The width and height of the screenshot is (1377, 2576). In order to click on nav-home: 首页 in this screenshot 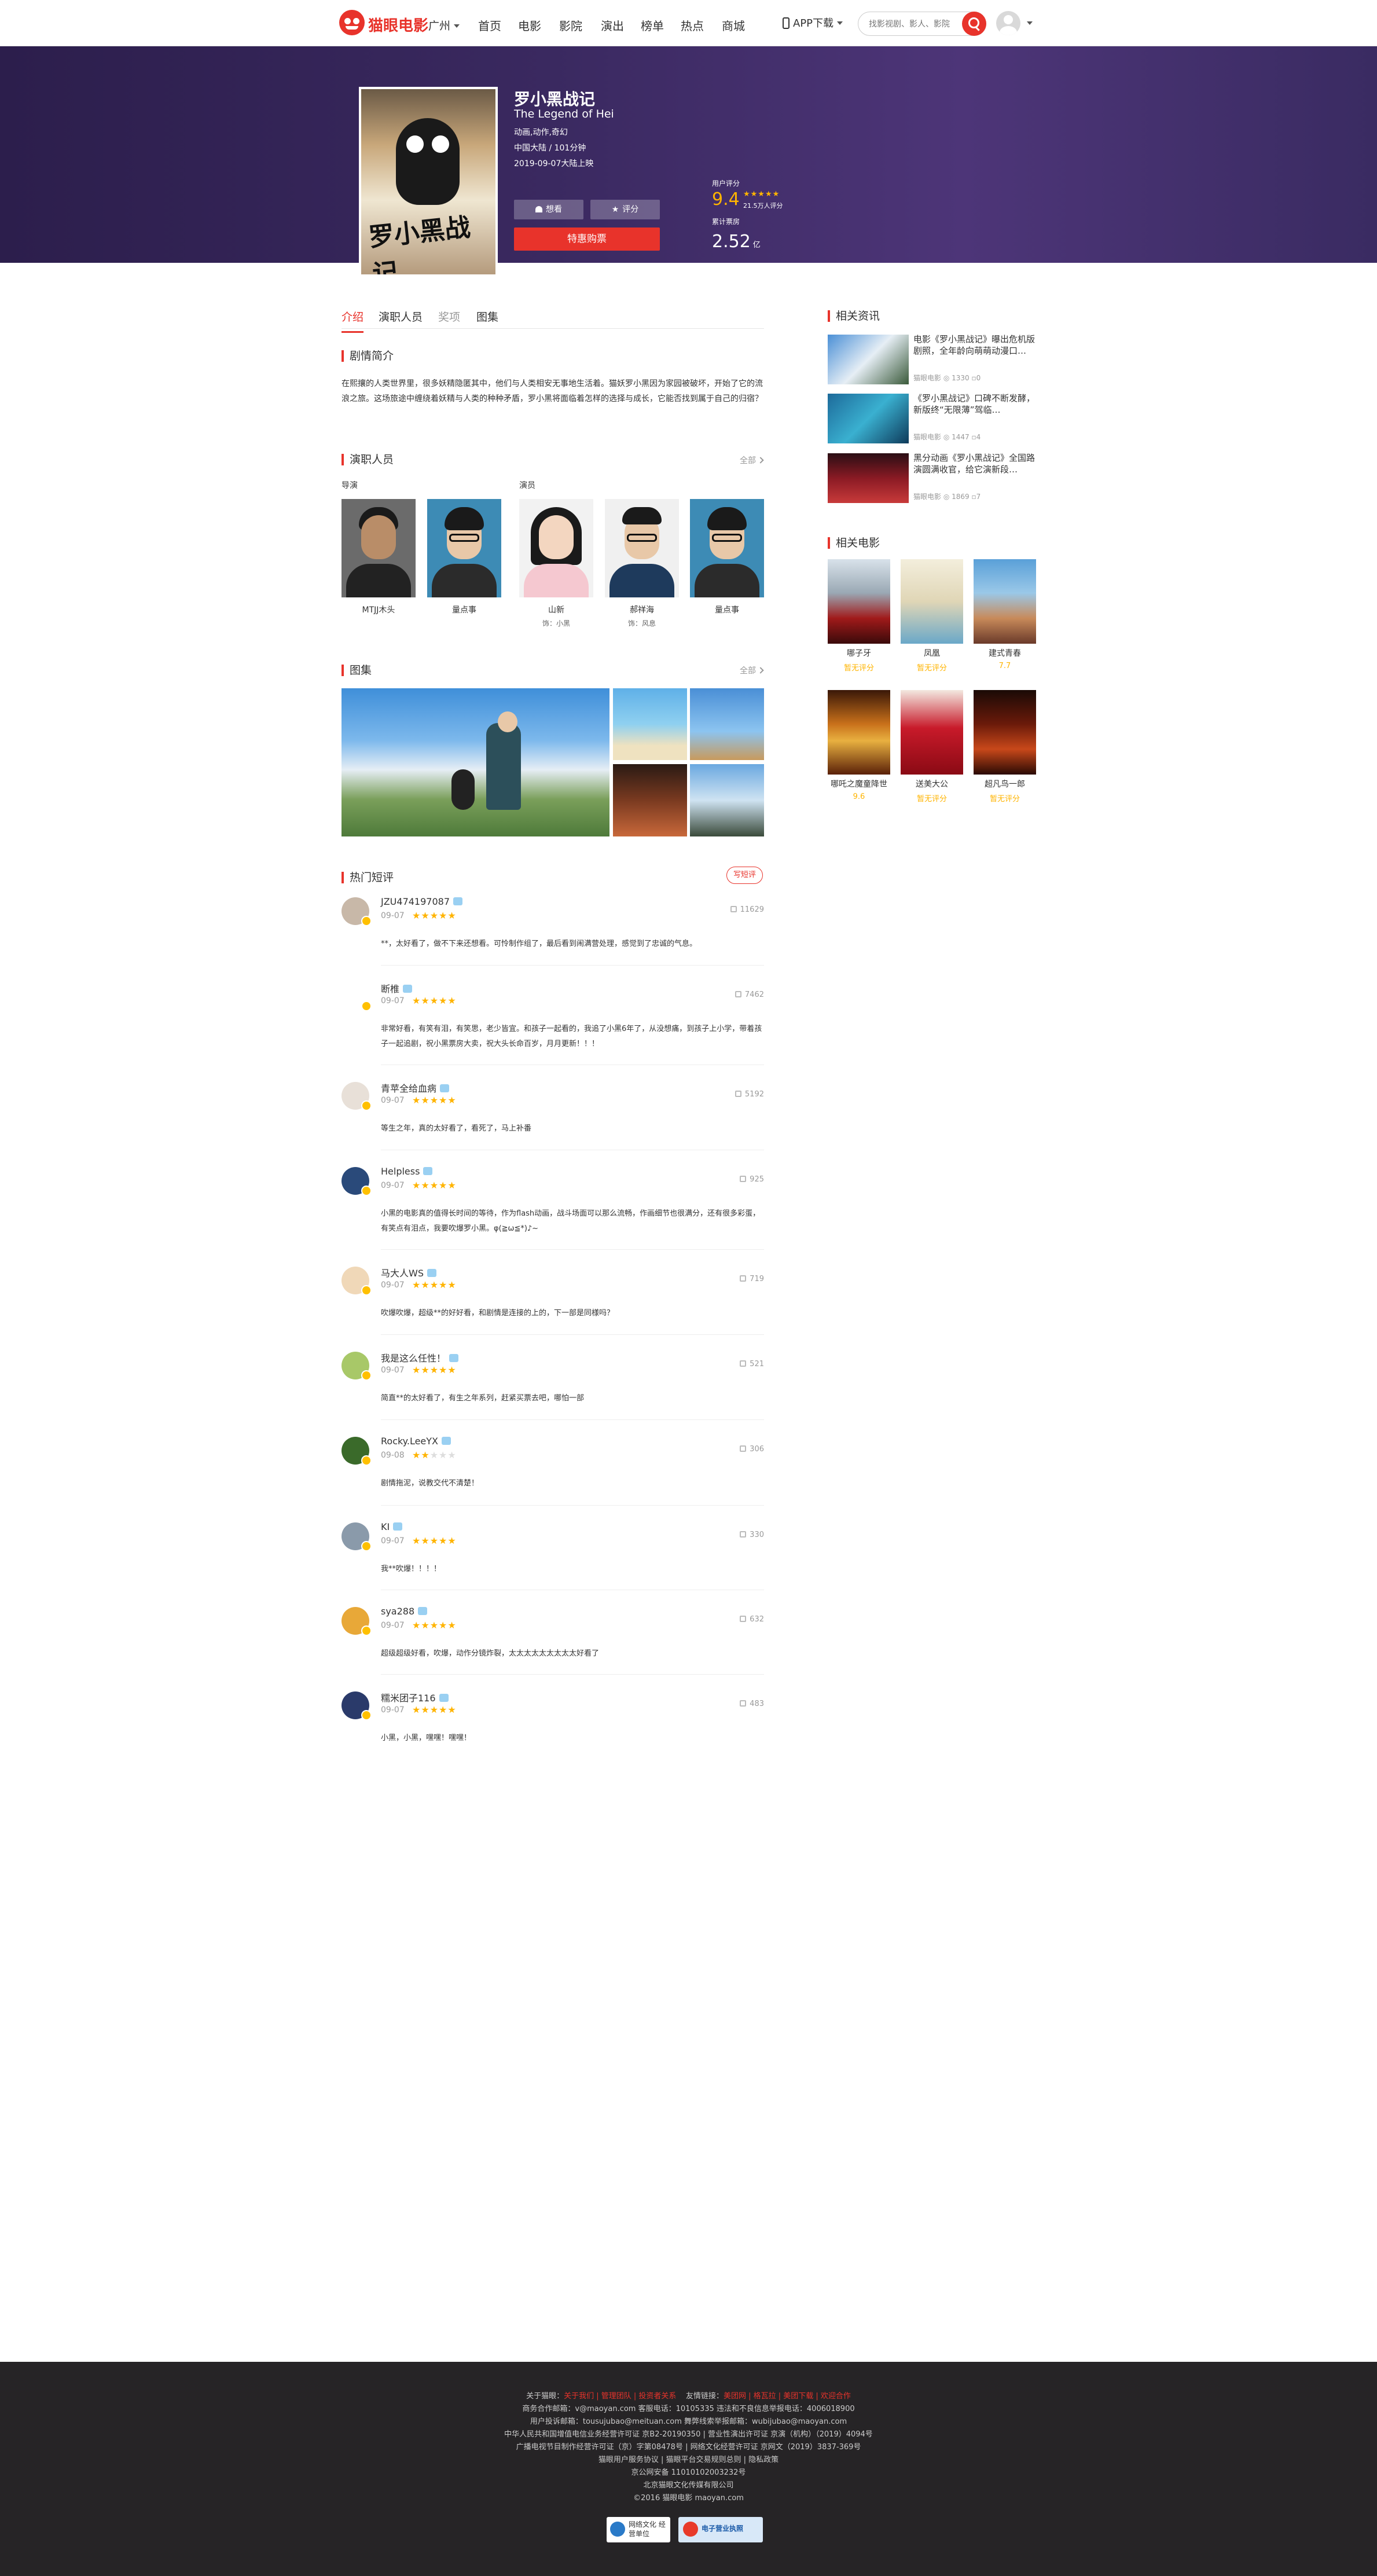, I will do `click(489, 25)`.